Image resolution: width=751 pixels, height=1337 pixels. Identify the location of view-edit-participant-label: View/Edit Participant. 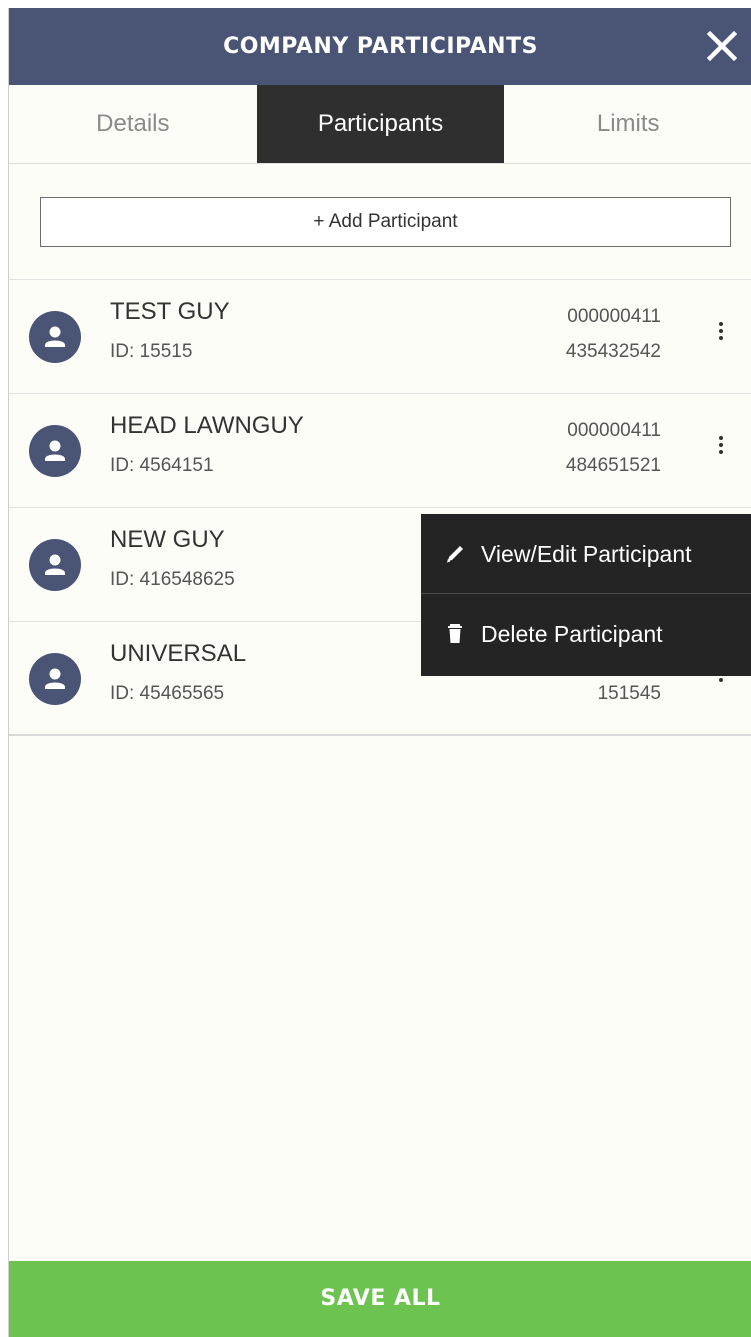
(586, 554).